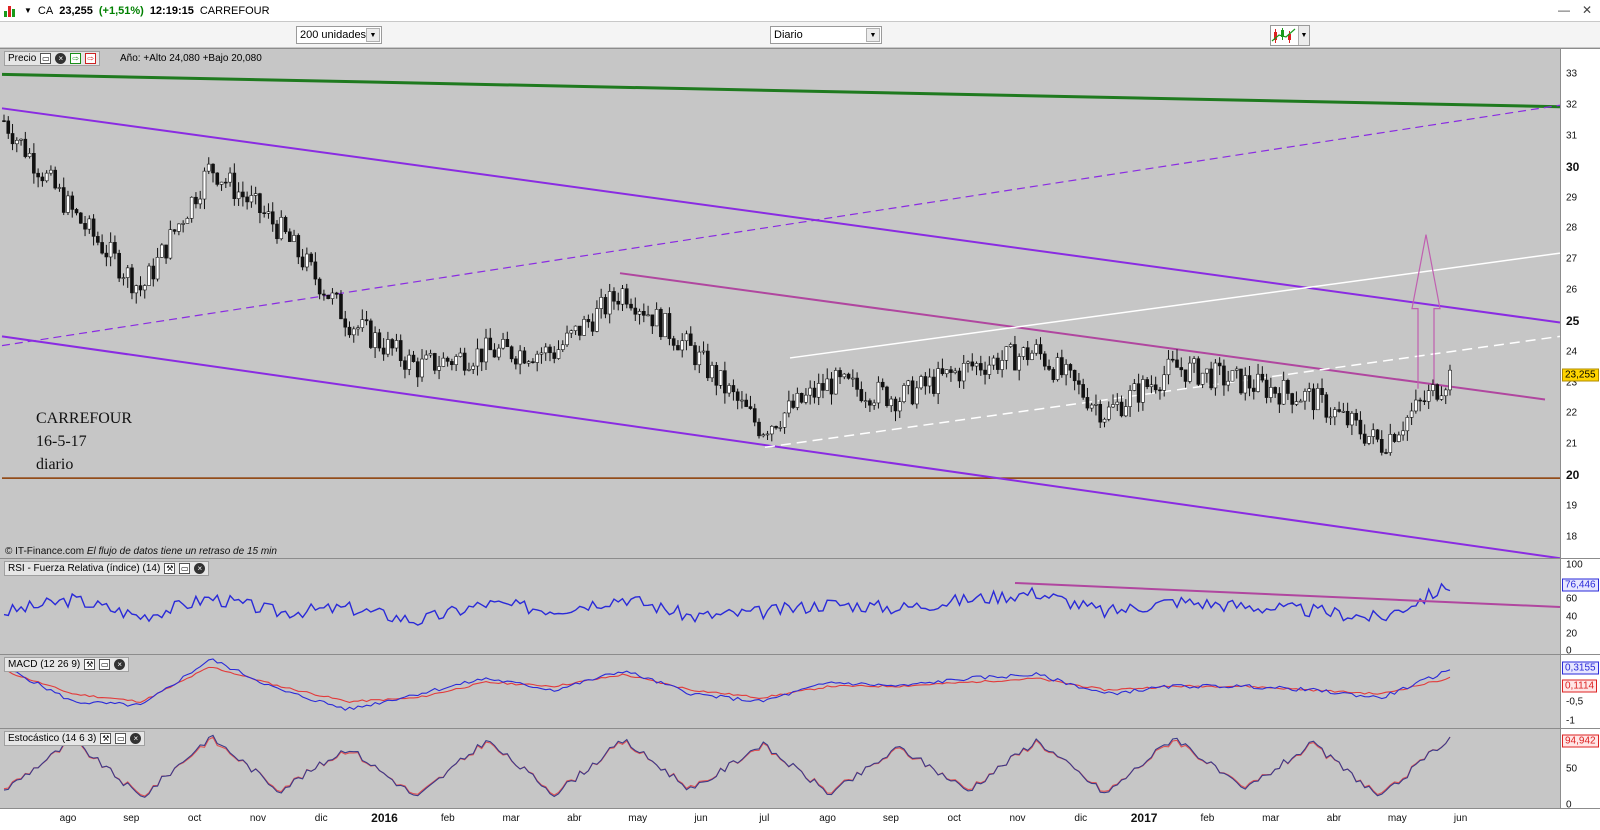 The image size is (1600, 830). What do you see at coordinates (447, 818) in the screenshot?
I see `x-tick-label: feb` at bounding box center [447, 818].